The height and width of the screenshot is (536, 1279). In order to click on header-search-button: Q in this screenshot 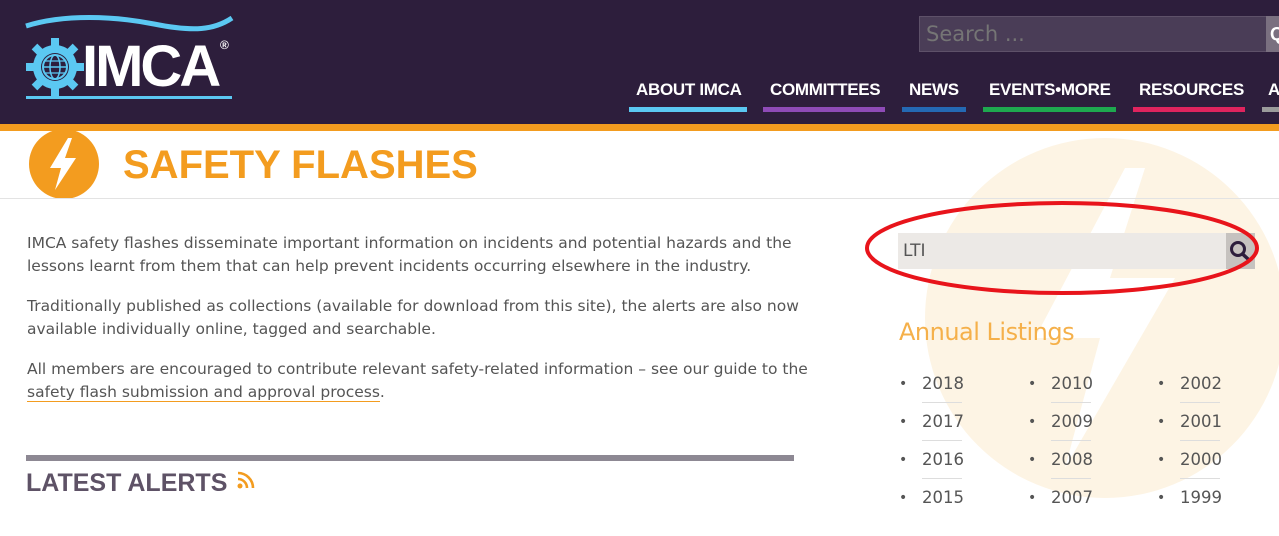, I will do `click(1272, 34)`.